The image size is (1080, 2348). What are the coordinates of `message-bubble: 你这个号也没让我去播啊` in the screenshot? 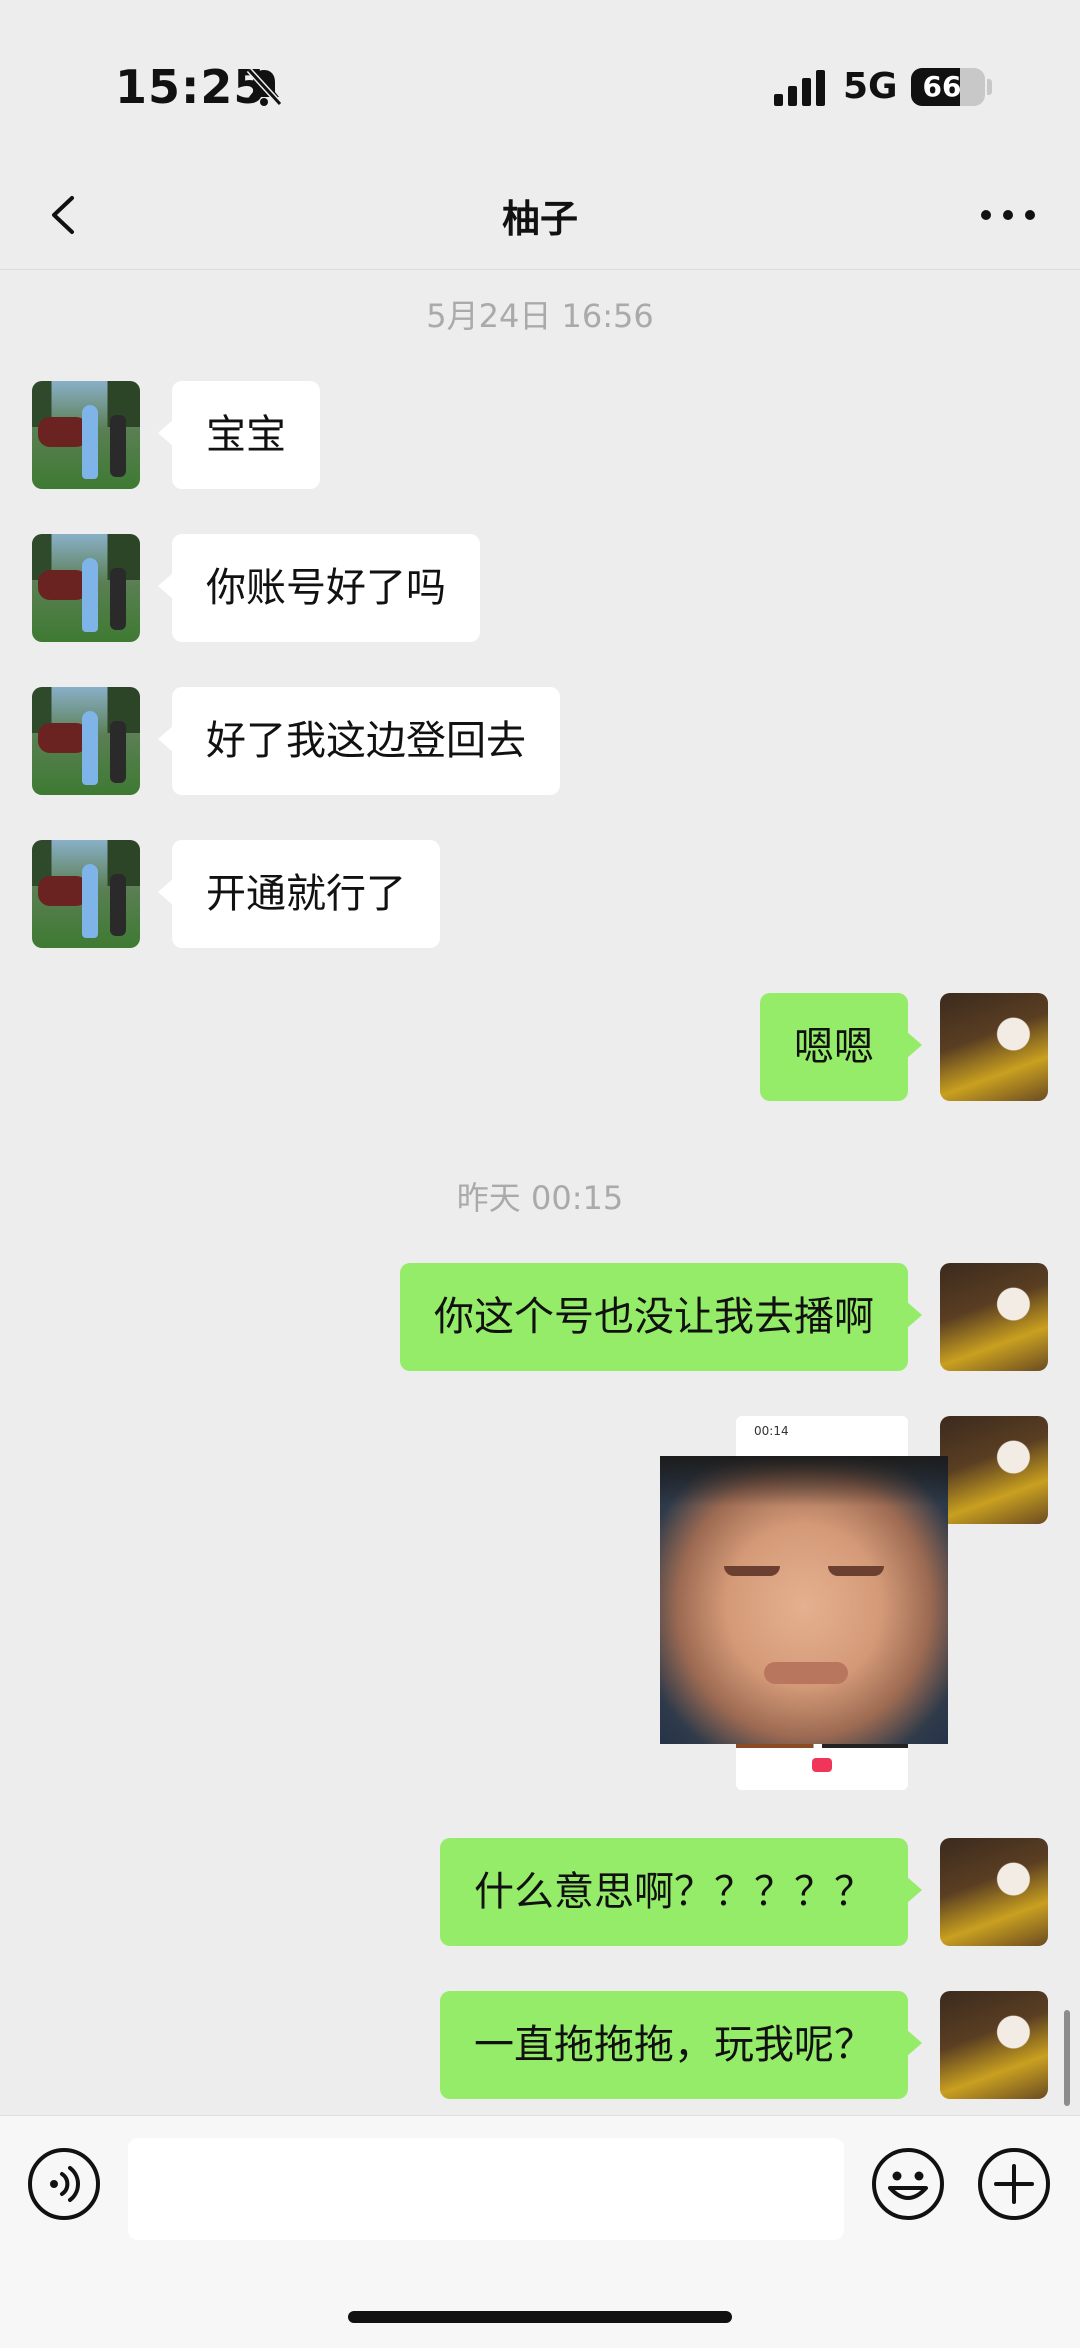 It's located at (661, 1317).